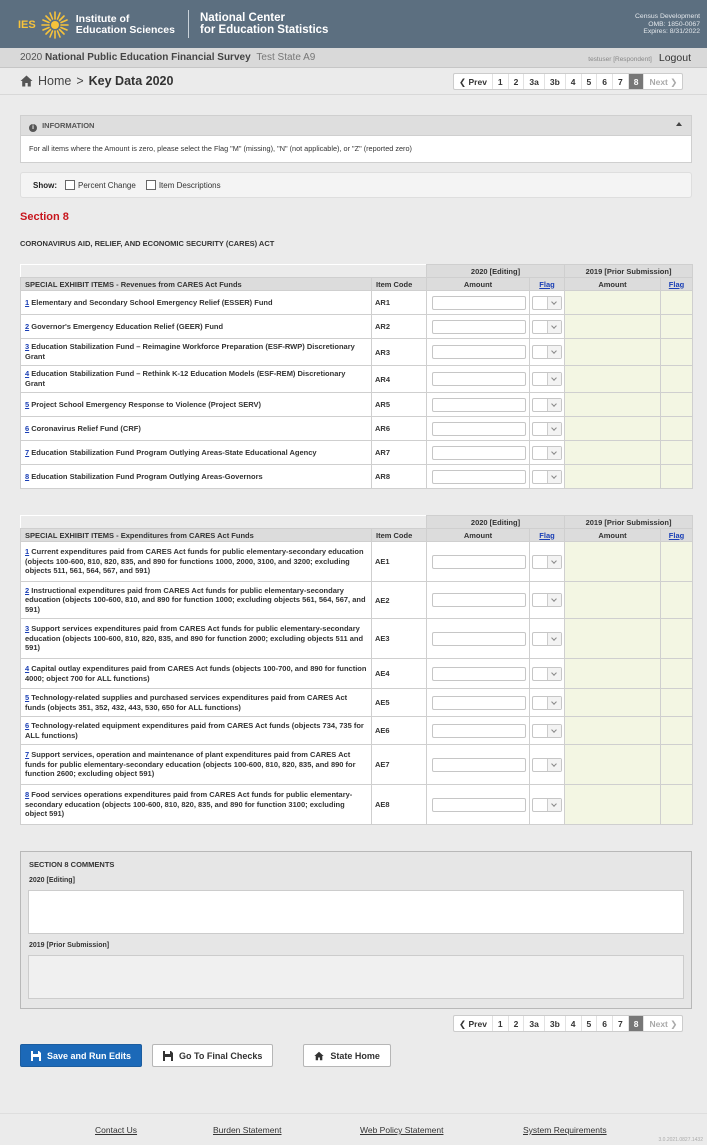 Image resolution: width=707 pixels, height=1145 pixels. What do you see at coordinates (675, 58) in the screenshot?
I see `logout-link: Logout` at bounding box center [675, 58].